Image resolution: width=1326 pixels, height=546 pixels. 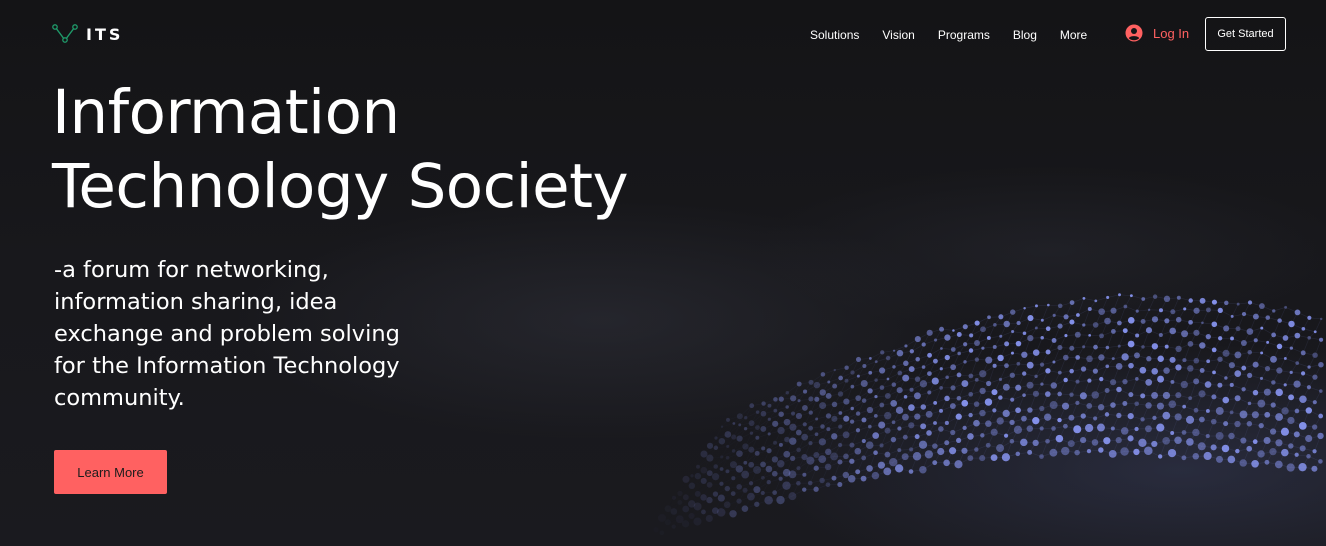 What do you see at coordinates (1025, 35) in the screenshot?
I see `nav-item-blog: Blog` at bounding box center [1025, 35].